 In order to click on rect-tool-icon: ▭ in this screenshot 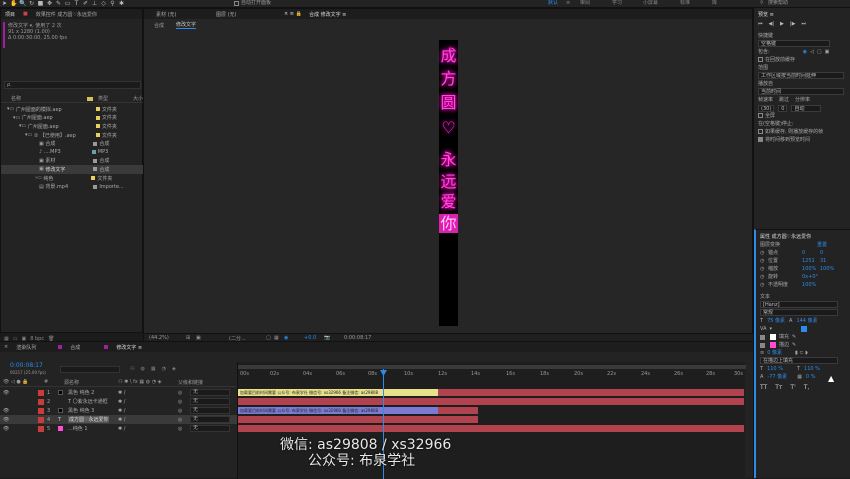, I will do `click(67, 4)`.